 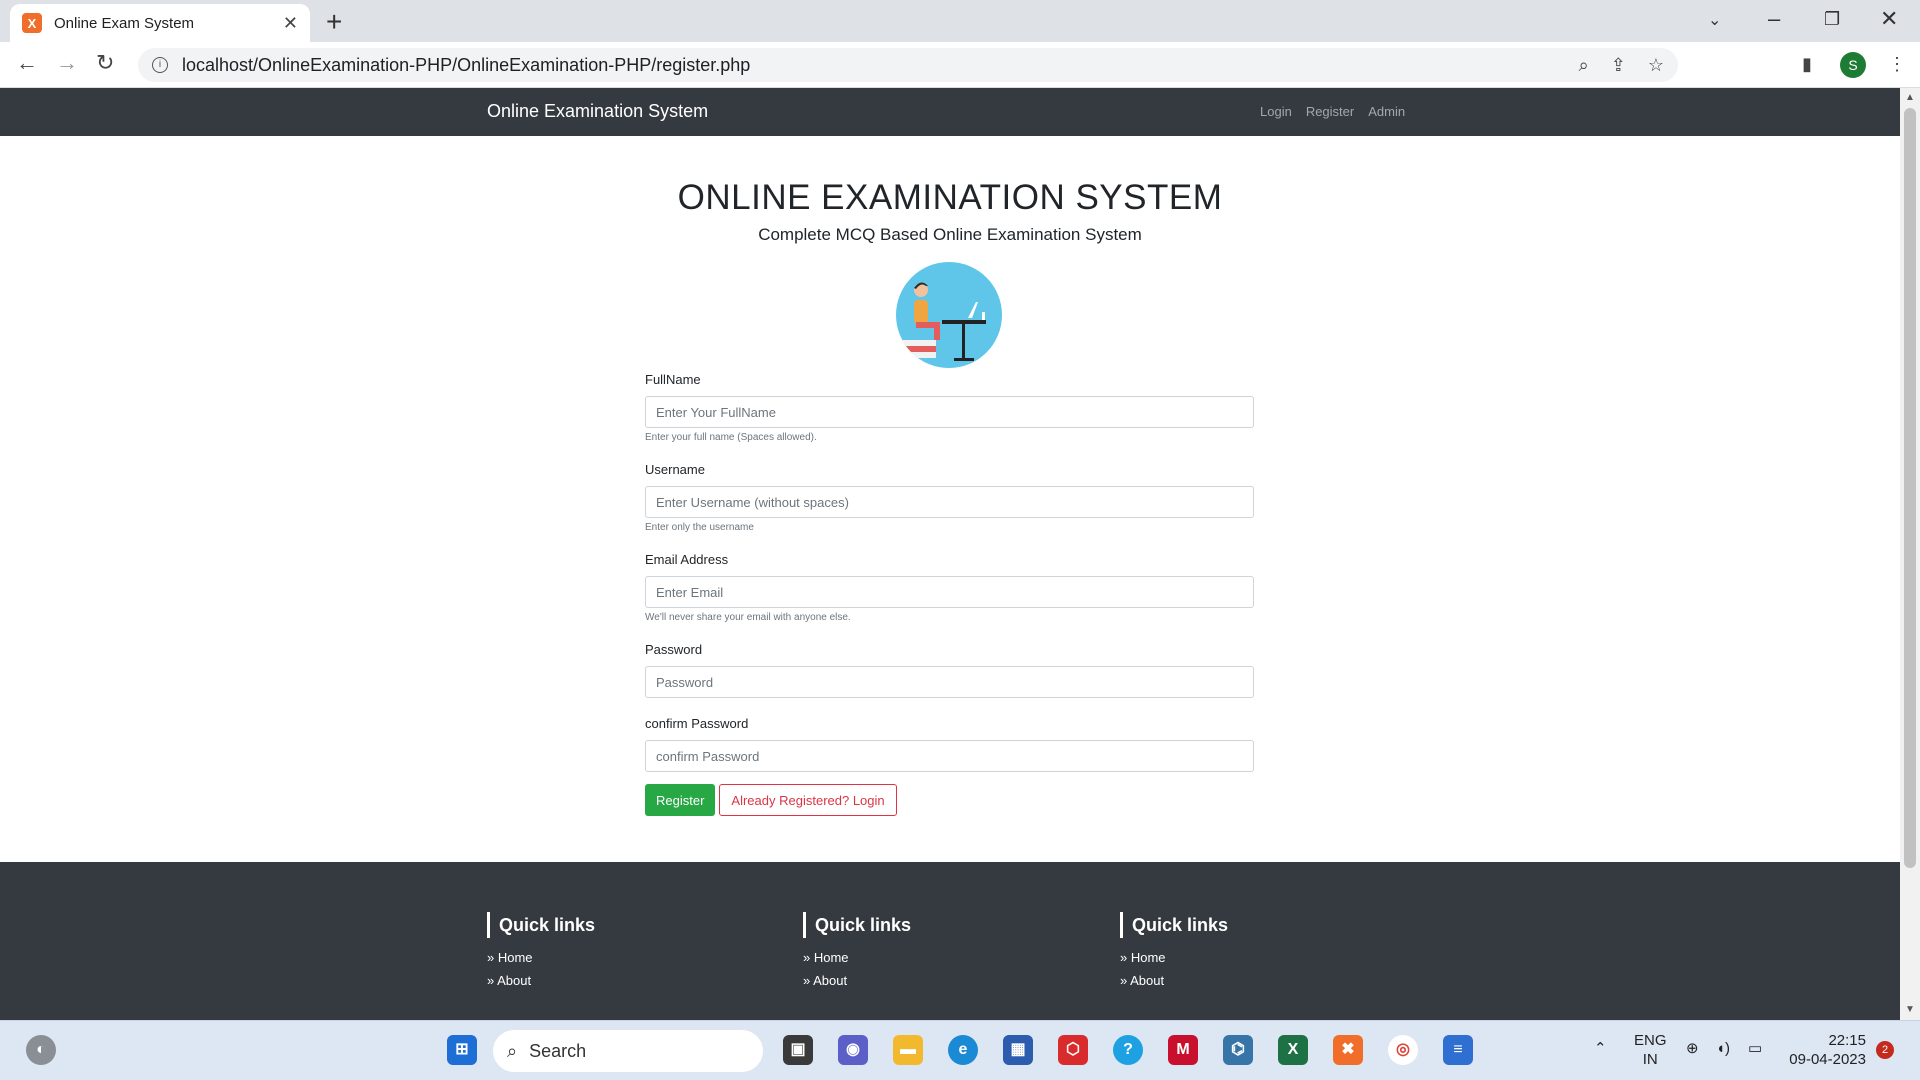 What do you see at coordinates (1826, 1050) in the screenshot?
I see `clock: 22:15 09-04-2023` at bounding box center [1826, 1050].